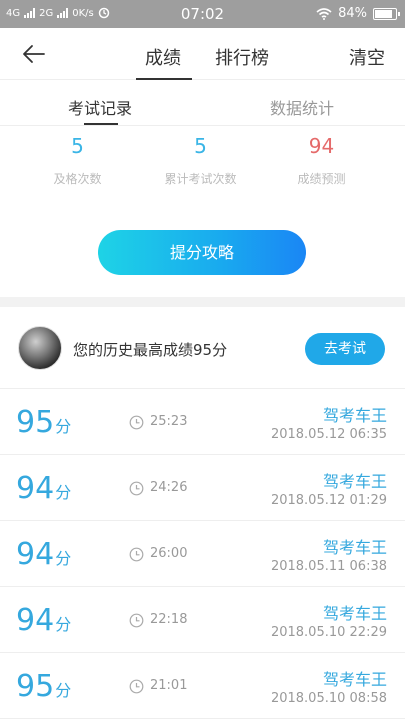 The image size is (405, 720). Describe the element at coordinates (386, 13) in the screenshot. I see `battery-icon` at that location.